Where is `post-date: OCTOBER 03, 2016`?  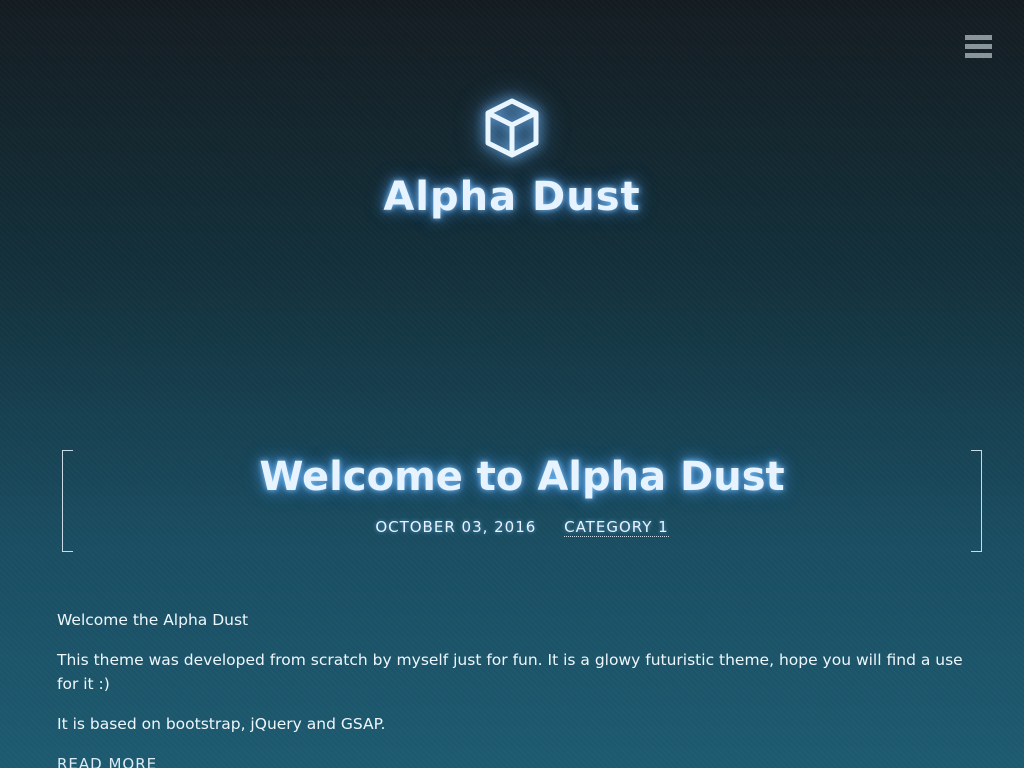 post-date: OCTOBER 03, 2016 is located at coordinates (456, 527).